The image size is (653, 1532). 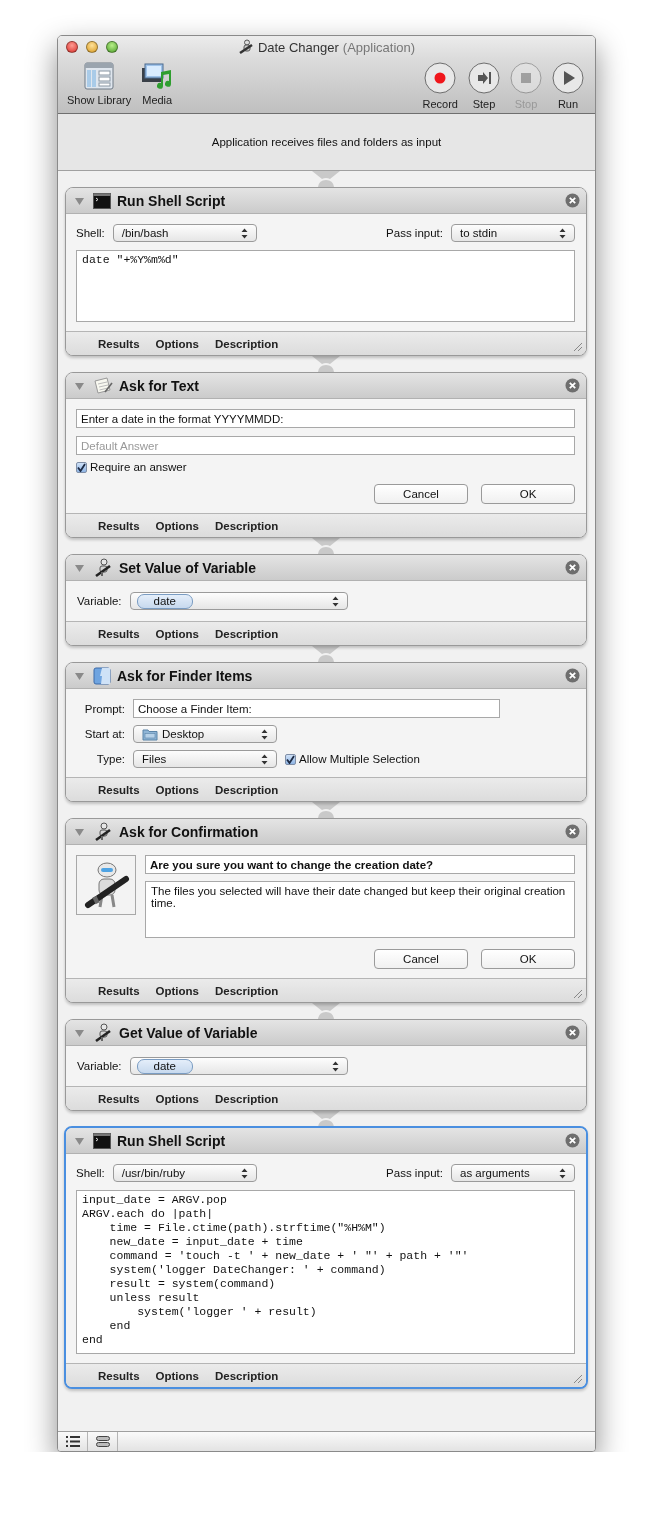 What do you see at coordinates (185, 675) in the screenshot?
I see `action-title: Ask for Finder Items` at bounding box center [185, 675].